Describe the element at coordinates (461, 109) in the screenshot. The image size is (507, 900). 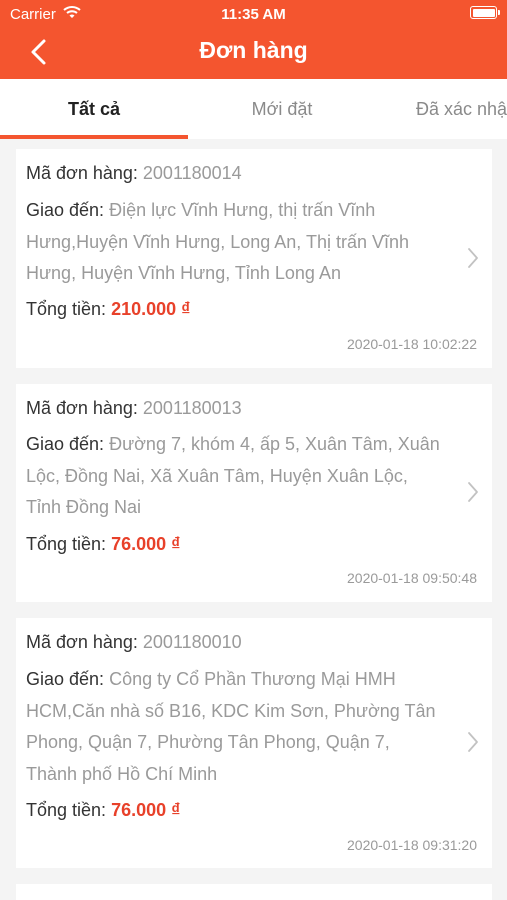
I see `tab-confirmed: Đã xác nhận` at that location.